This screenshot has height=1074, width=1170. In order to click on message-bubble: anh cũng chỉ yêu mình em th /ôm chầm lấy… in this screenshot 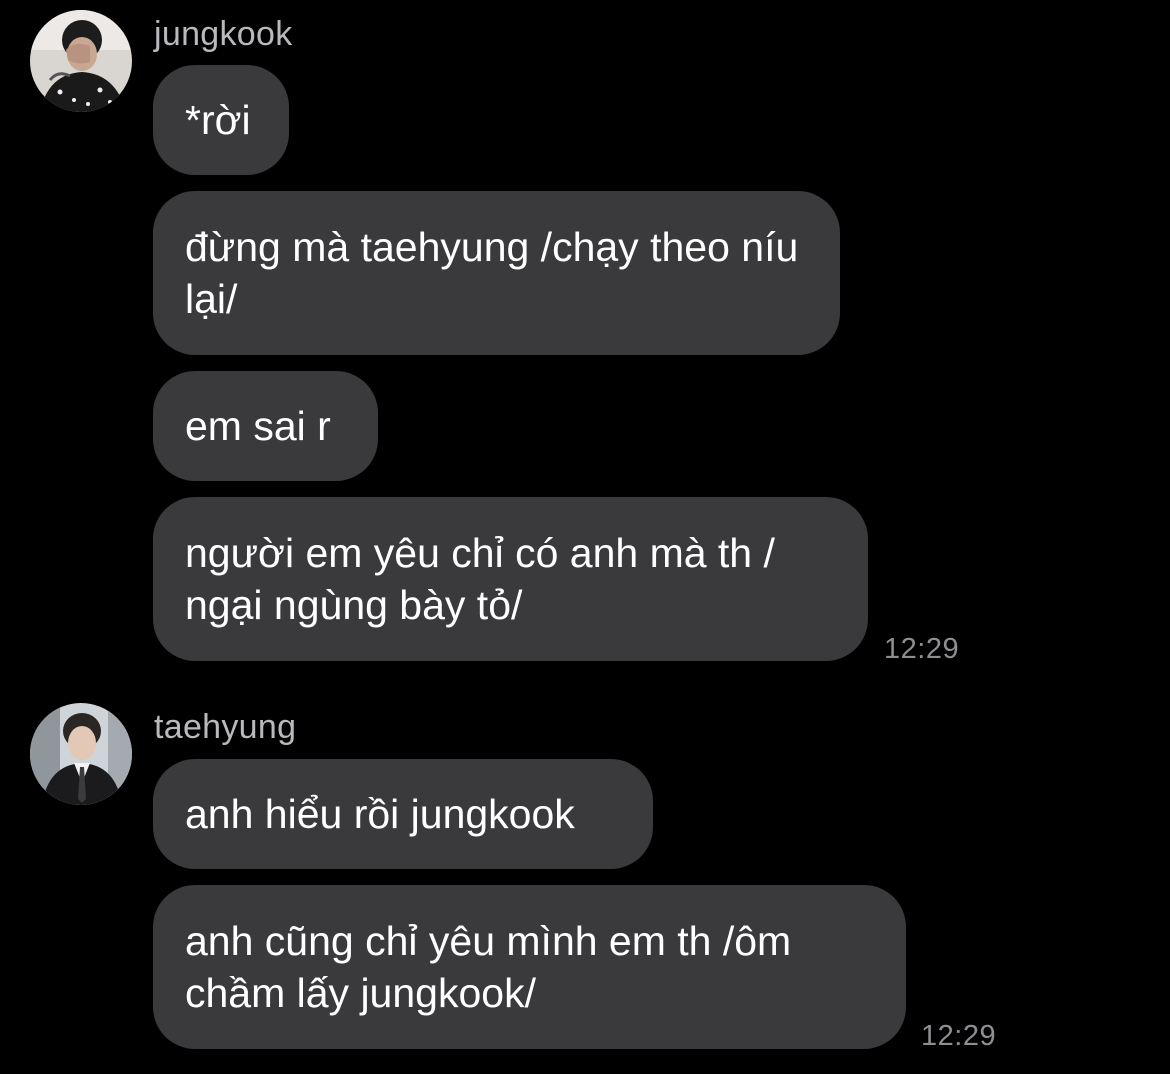, I will do `click(529, 967)`.